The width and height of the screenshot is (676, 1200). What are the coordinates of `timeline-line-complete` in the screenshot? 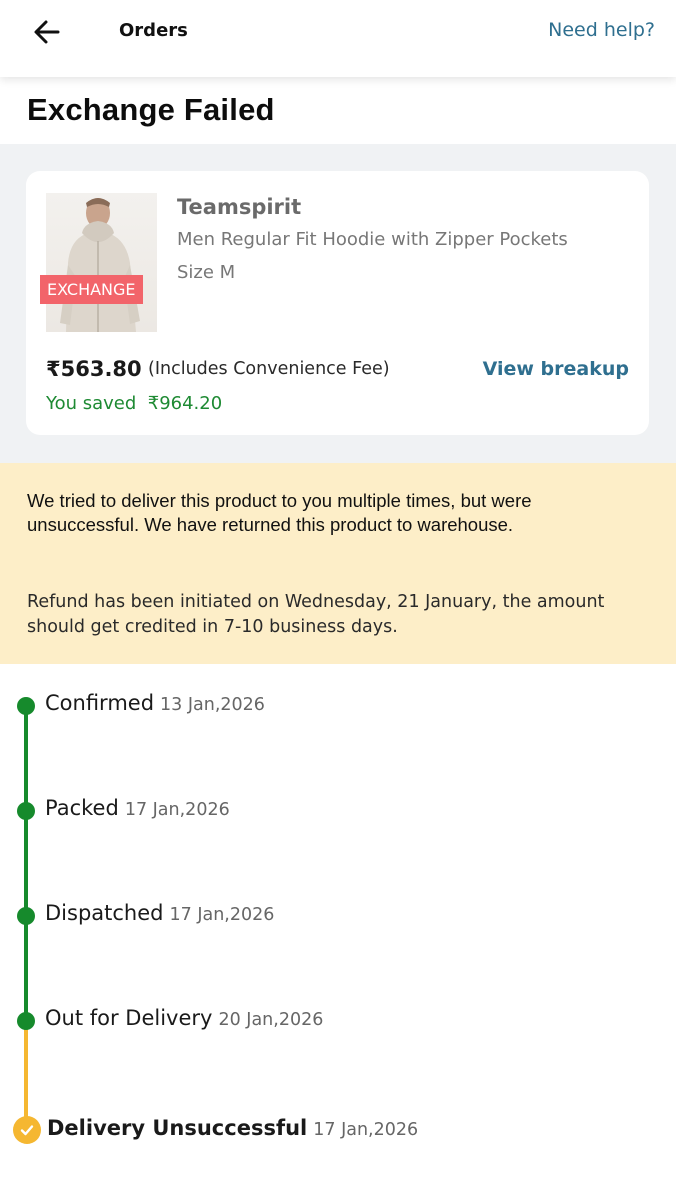 It's located at (26, 862).